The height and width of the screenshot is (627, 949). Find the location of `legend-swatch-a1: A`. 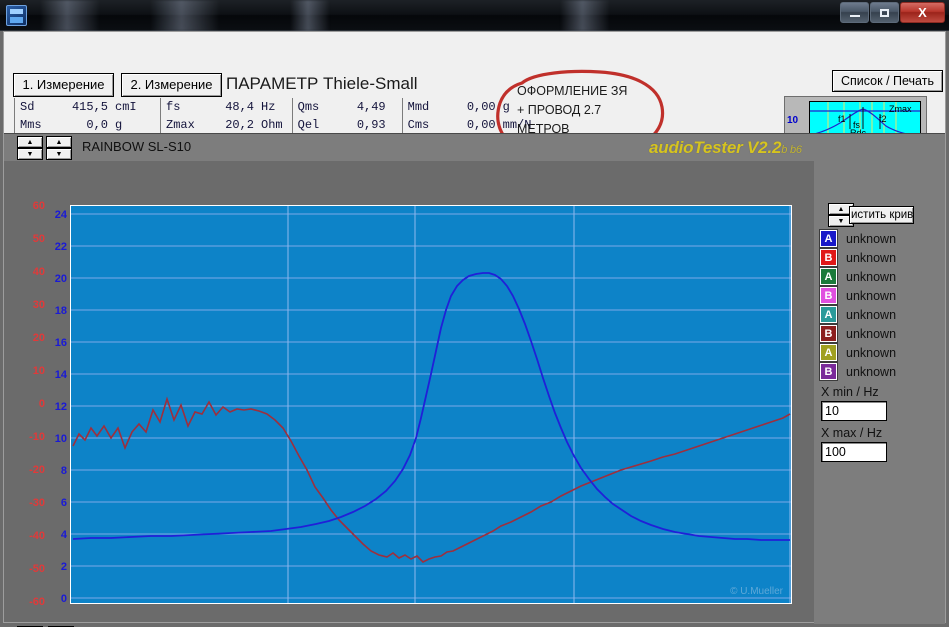

legend-swatch-a1: A is located at coordinates (828, 238).